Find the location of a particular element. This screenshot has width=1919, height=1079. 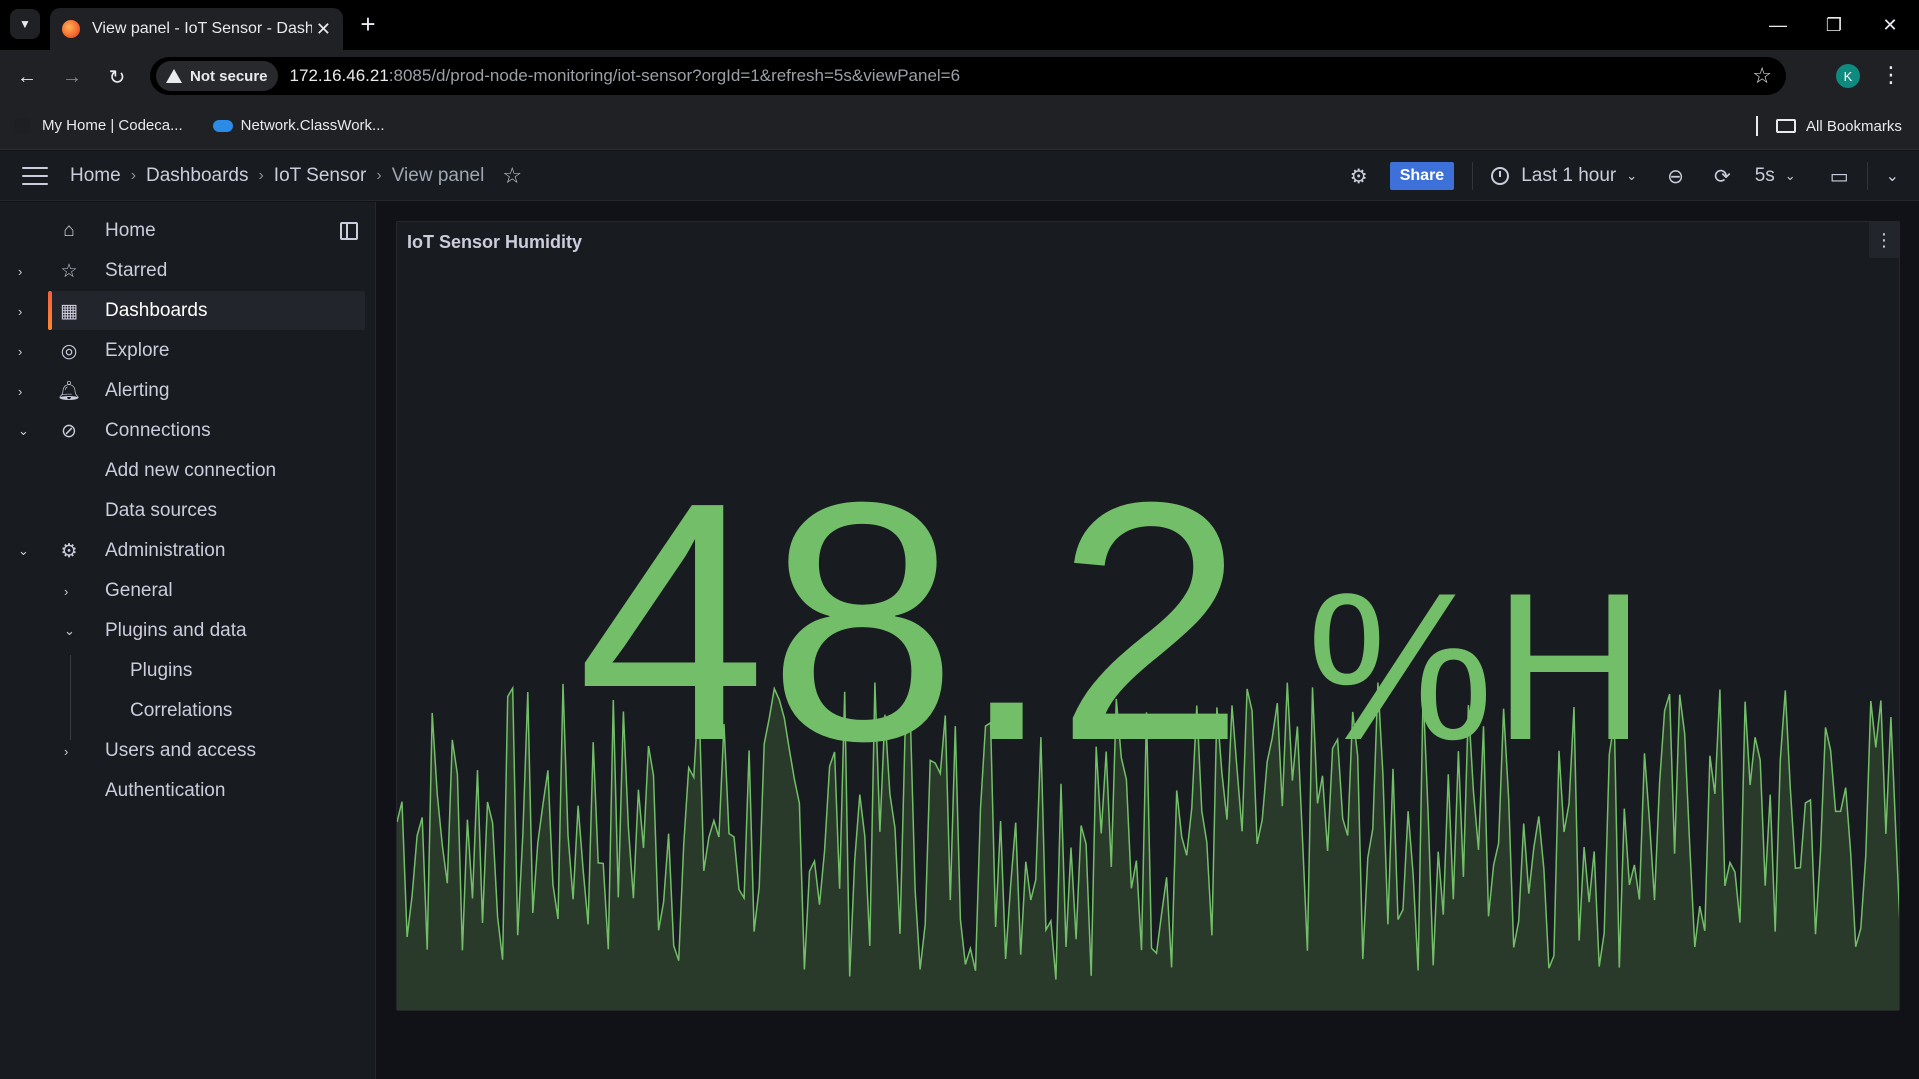

panel-title: IoT Sensor Humidity is located at coordinates (495, 242).